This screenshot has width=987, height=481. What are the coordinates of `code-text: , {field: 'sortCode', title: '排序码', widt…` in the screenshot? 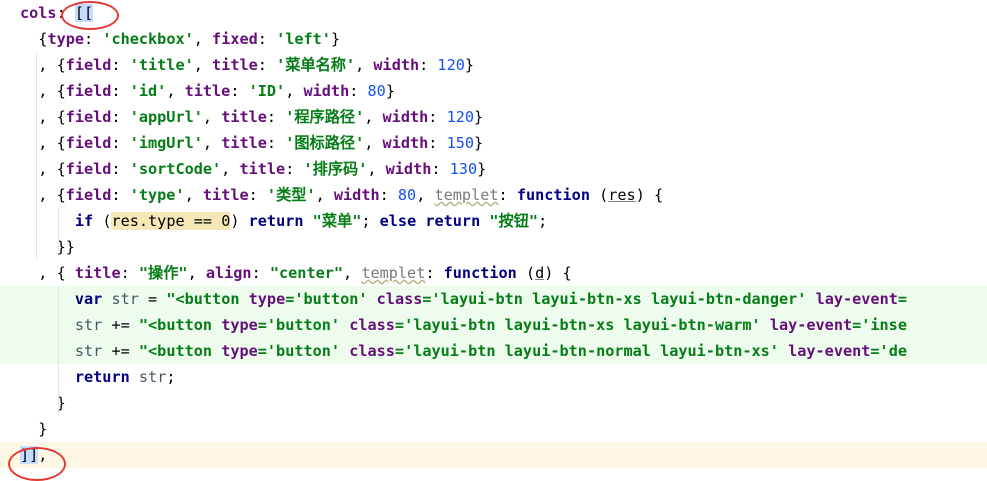 It's located at (253, 169).